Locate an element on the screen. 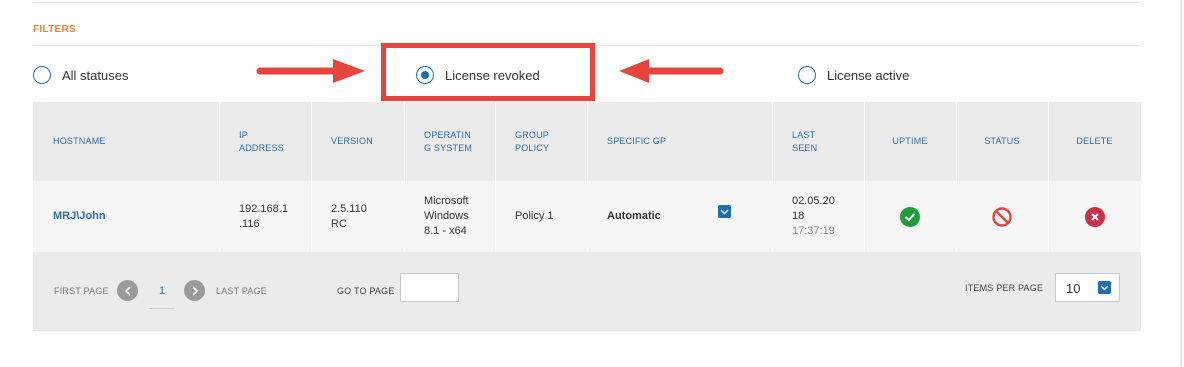 The width and height of the screenshot is (1184, 367). status-cell is located at coordinates (1002, 216).